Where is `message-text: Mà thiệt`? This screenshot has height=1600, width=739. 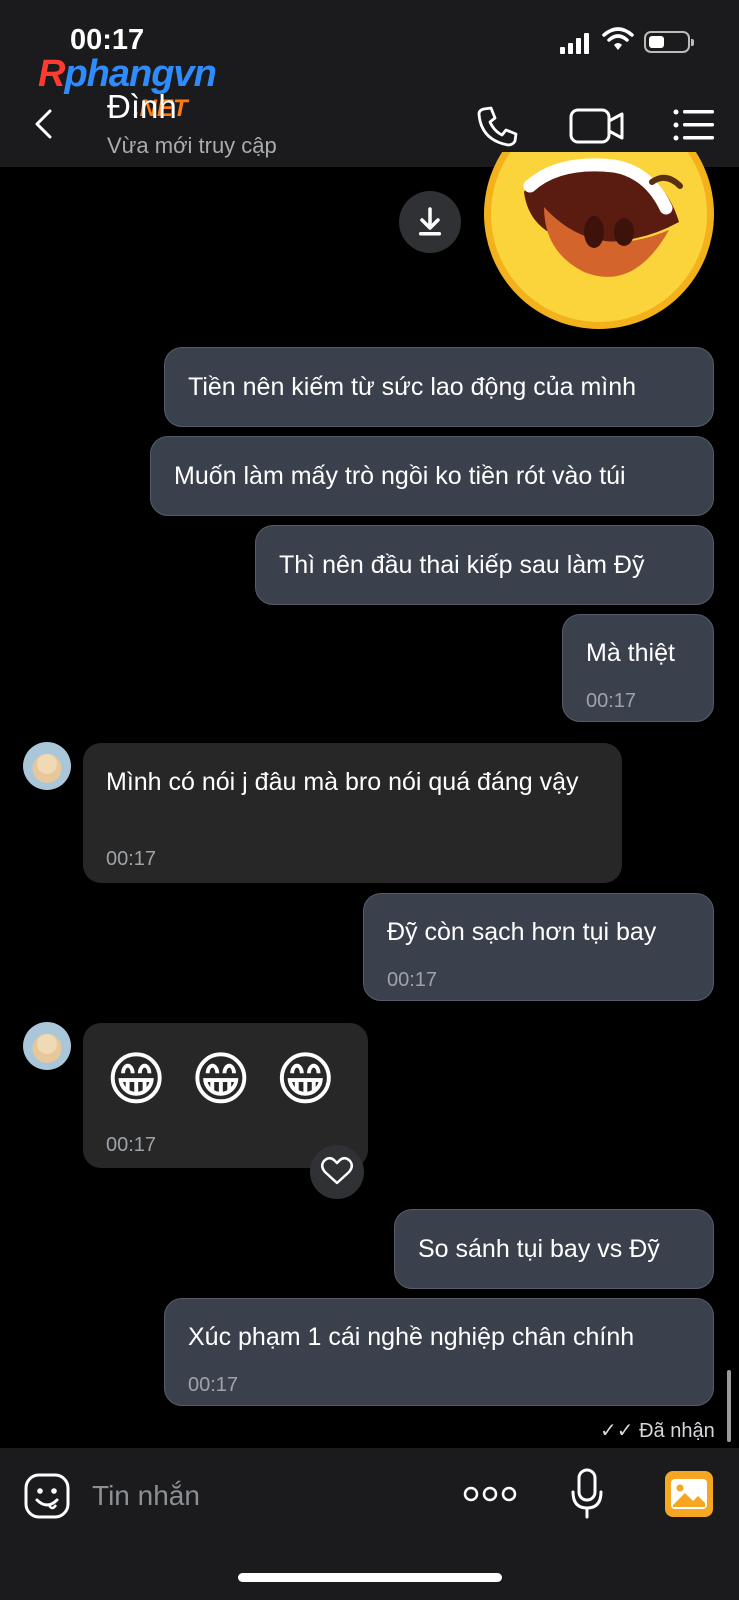 message-text: Mà thiệt is located at coordinates (630, 653).